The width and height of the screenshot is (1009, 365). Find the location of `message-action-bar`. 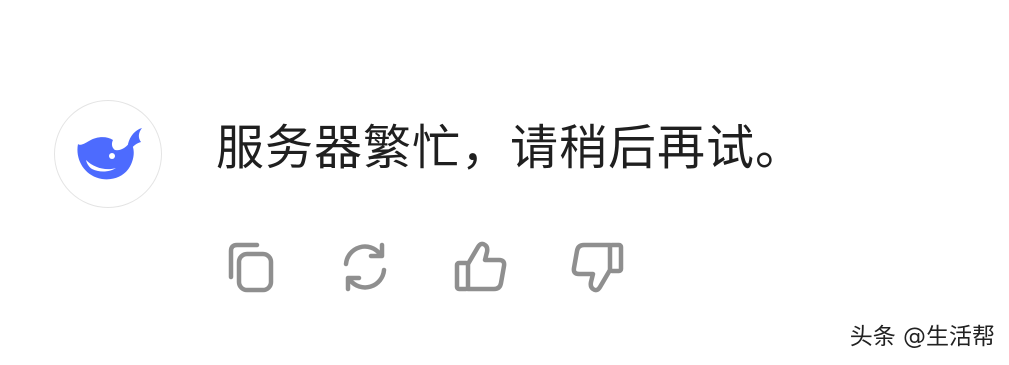

message-action-bar is located at coordinates (423, 267).